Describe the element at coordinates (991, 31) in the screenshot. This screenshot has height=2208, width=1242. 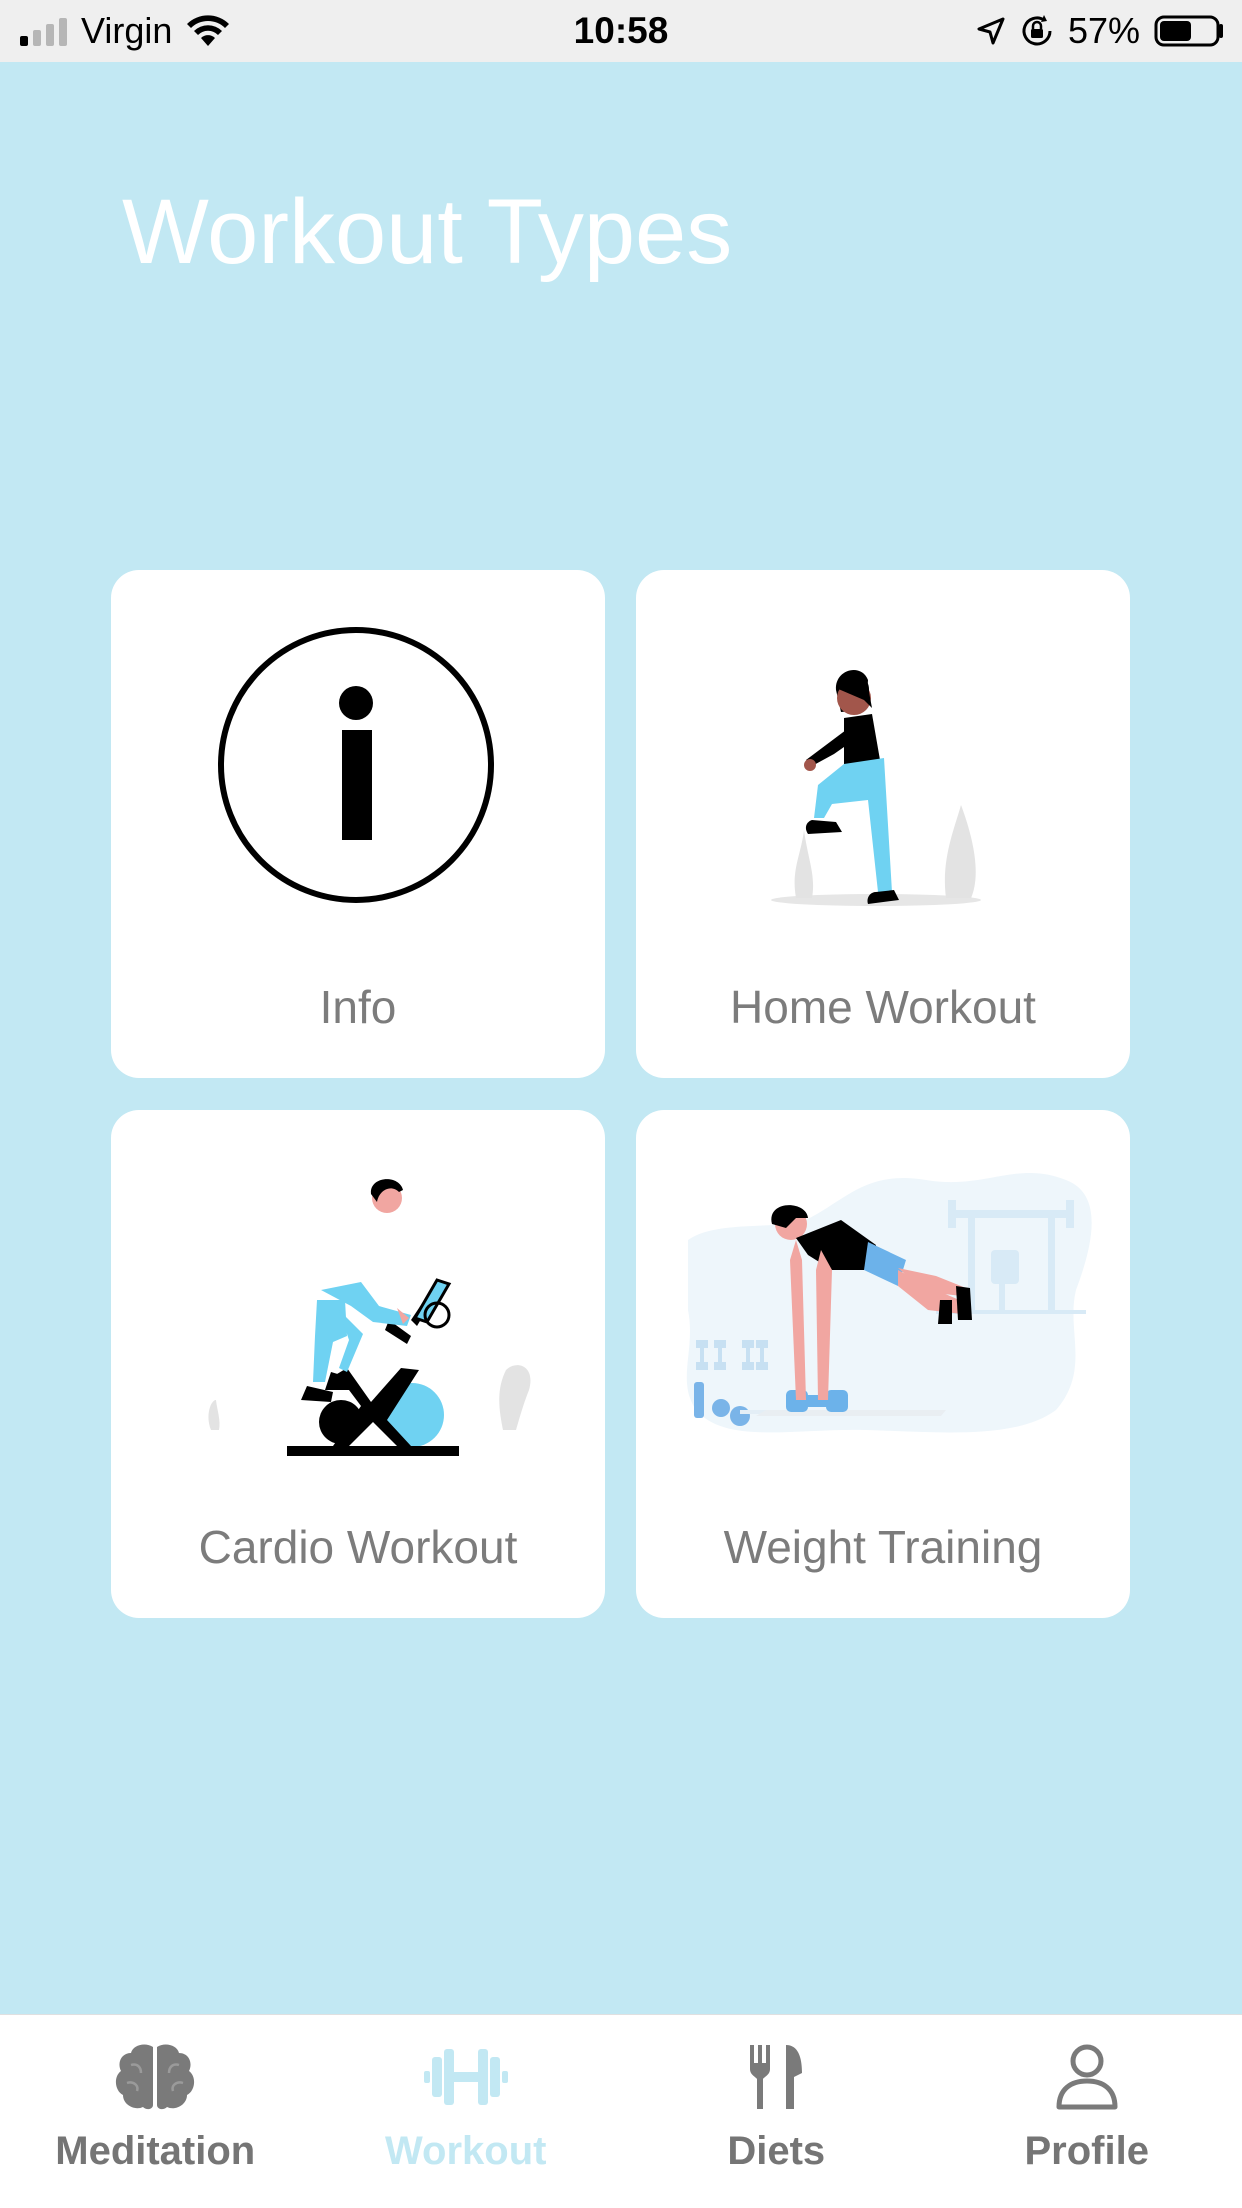
I see `location-arrow-icon` at that location.